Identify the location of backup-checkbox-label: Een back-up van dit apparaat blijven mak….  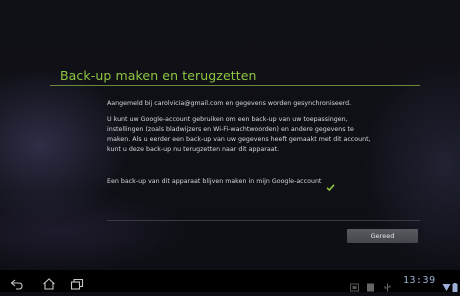
(214, 181).